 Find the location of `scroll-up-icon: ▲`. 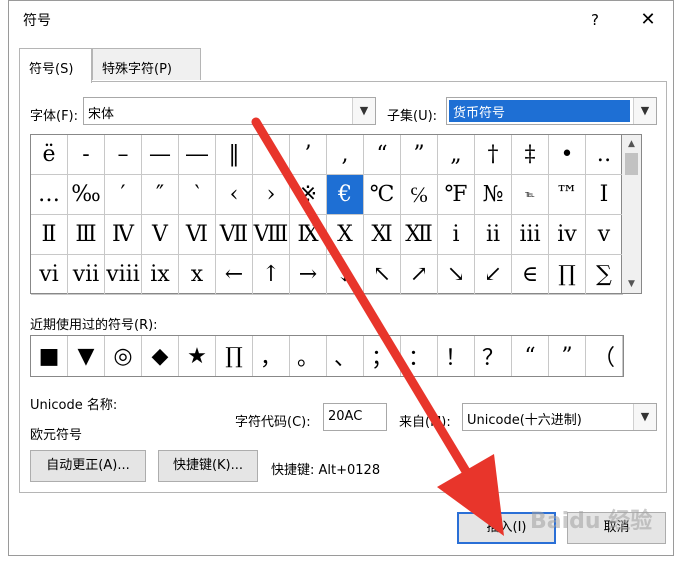

scroll-up-icon: ▲ is located at coordinates (631, 144).